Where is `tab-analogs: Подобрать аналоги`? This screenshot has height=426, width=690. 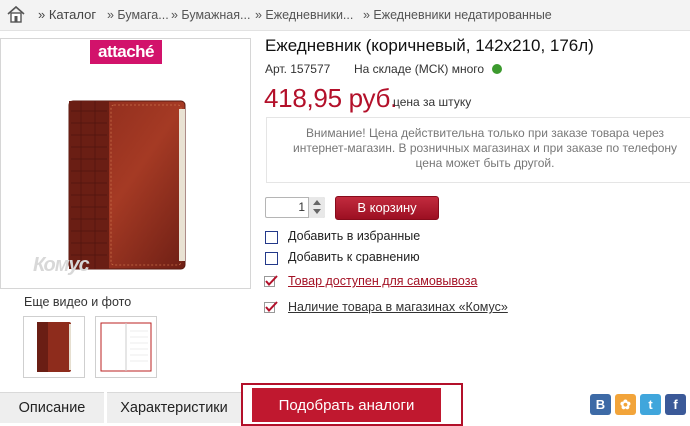 tab-analogs: Подобрать аналоги is located at coordinates (346, 405).